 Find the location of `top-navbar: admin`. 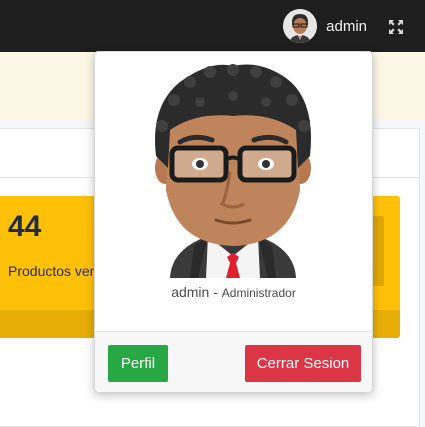

top-navbar: admin is located at coordinates (212, 26).